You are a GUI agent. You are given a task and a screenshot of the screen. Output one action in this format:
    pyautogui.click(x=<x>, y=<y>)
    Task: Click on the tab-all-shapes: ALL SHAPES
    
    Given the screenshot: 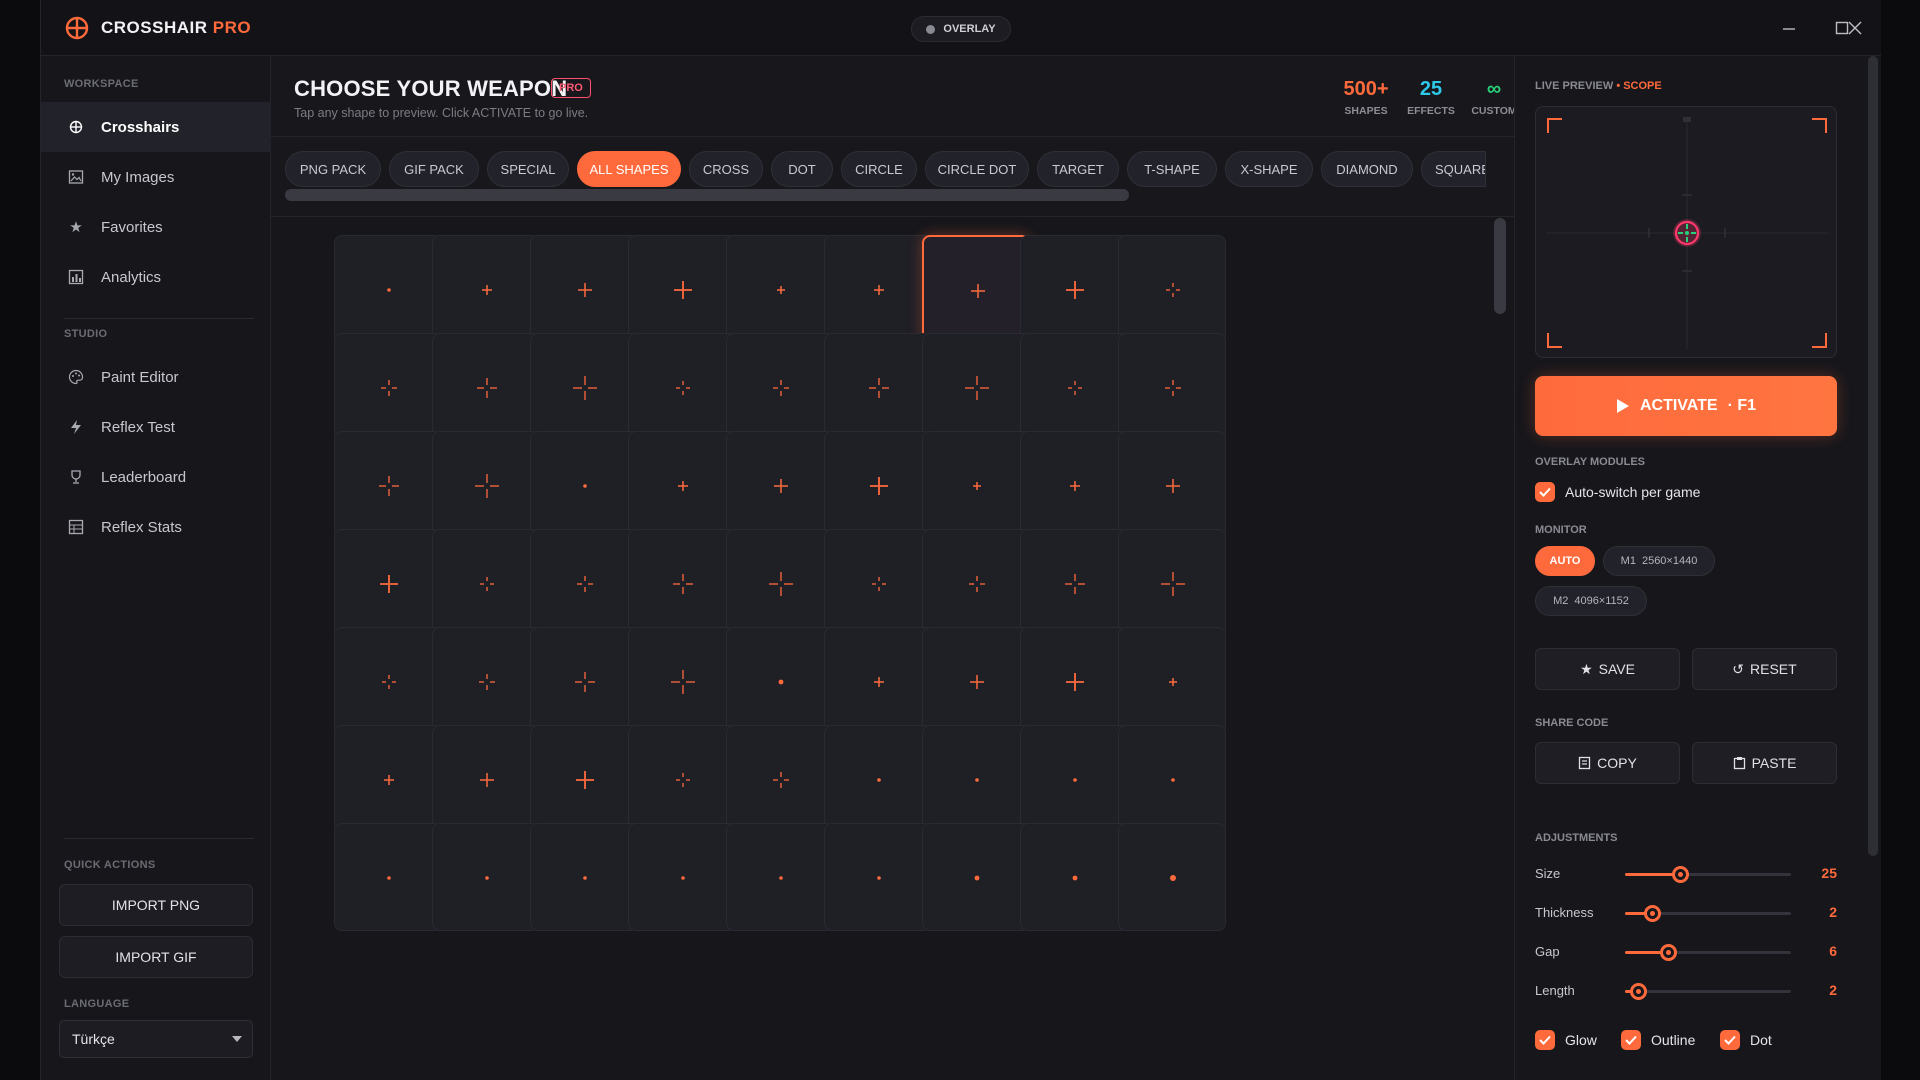 What is the action you would take?
    pyautogui.click(x=629, y=169)
    